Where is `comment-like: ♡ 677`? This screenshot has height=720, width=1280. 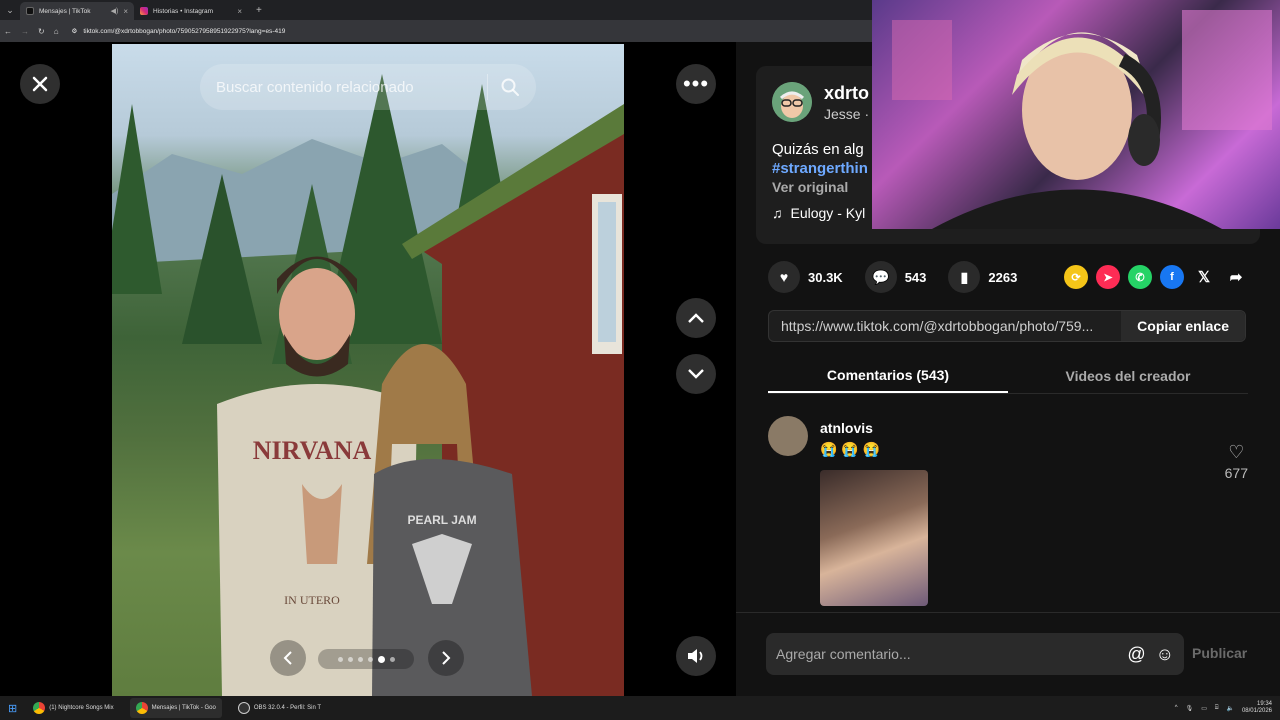 comment-like: ♡ 677 is located at coordinates (1236, 461).